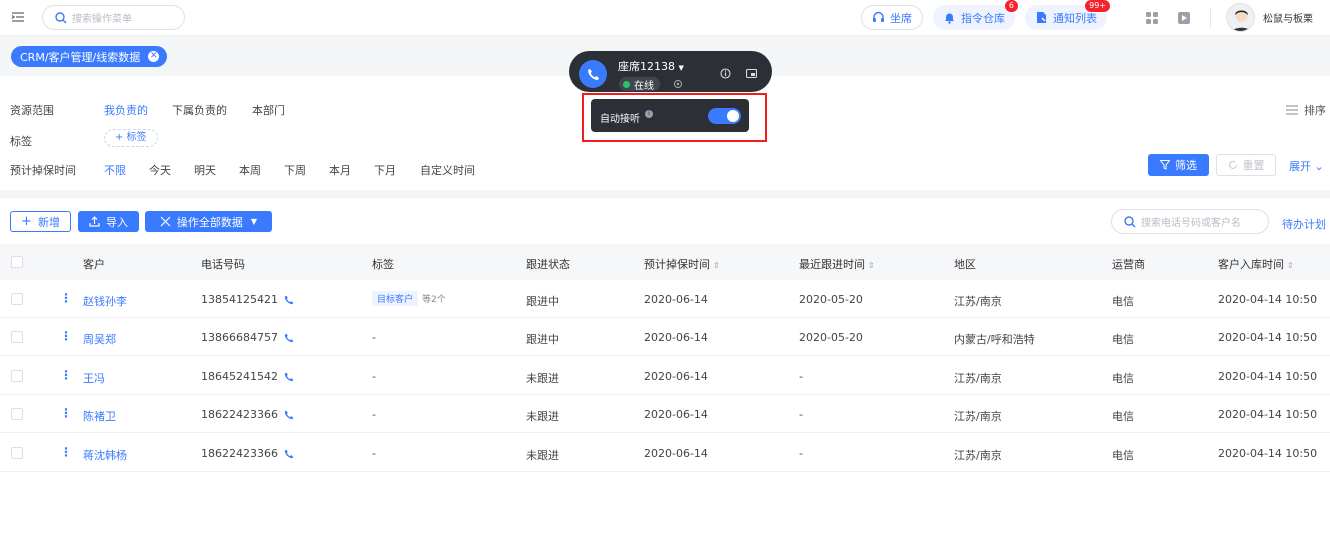  What do you see at coordinates (1290, 265) in the screenshot?
I see `sort-arrows-icon: ⇕` at bounding box center [1290, 265].